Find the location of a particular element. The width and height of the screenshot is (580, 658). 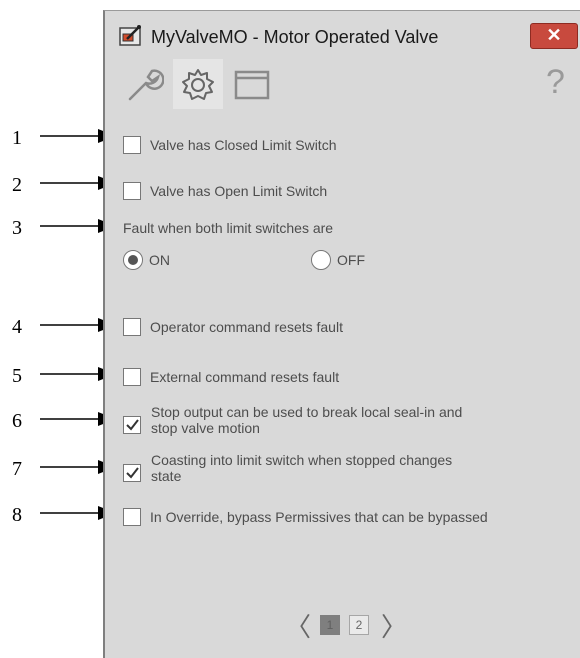

close-icon: ✕ is located at coordinates (554, 35).